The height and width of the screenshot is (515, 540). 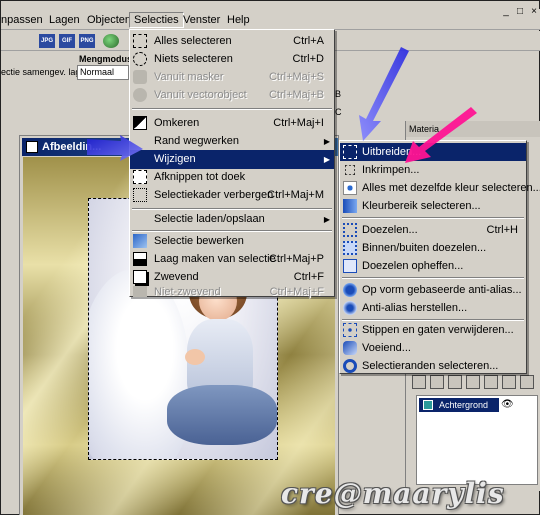 What do you see at coordinates (176, 277) in the screenshot?
I see `menu-item-label: Zwevend` at bounding box center [176, 277].